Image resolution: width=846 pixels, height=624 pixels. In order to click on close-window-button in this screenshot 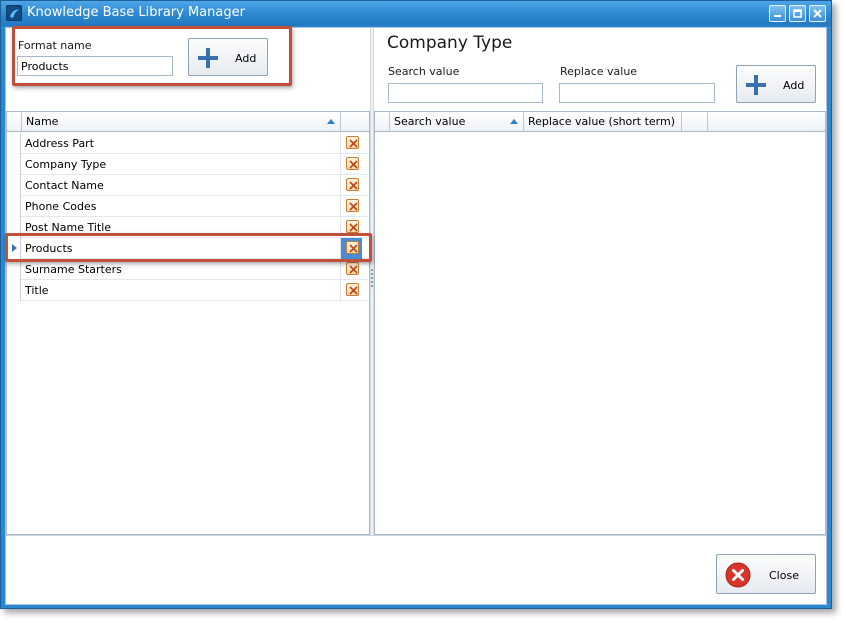, I will do `click(817, 13)`.